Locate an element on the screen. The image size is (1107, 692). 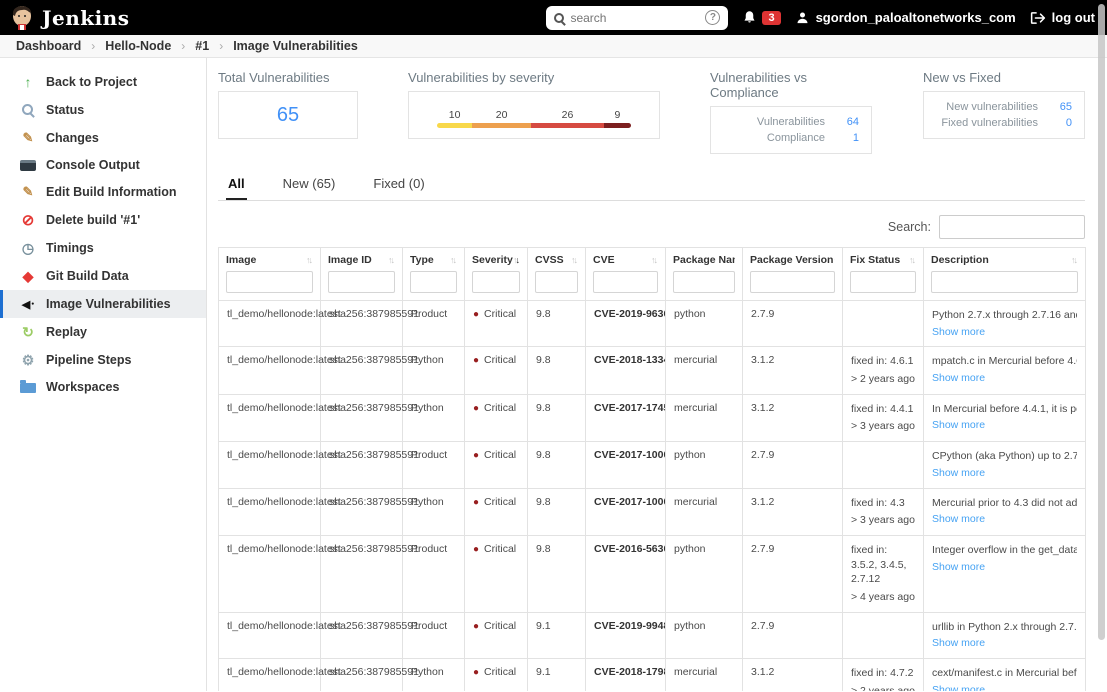
cell-fix-status: fixed in: 4.6.1 > 2 years ago is located at coordinates (883, 370).